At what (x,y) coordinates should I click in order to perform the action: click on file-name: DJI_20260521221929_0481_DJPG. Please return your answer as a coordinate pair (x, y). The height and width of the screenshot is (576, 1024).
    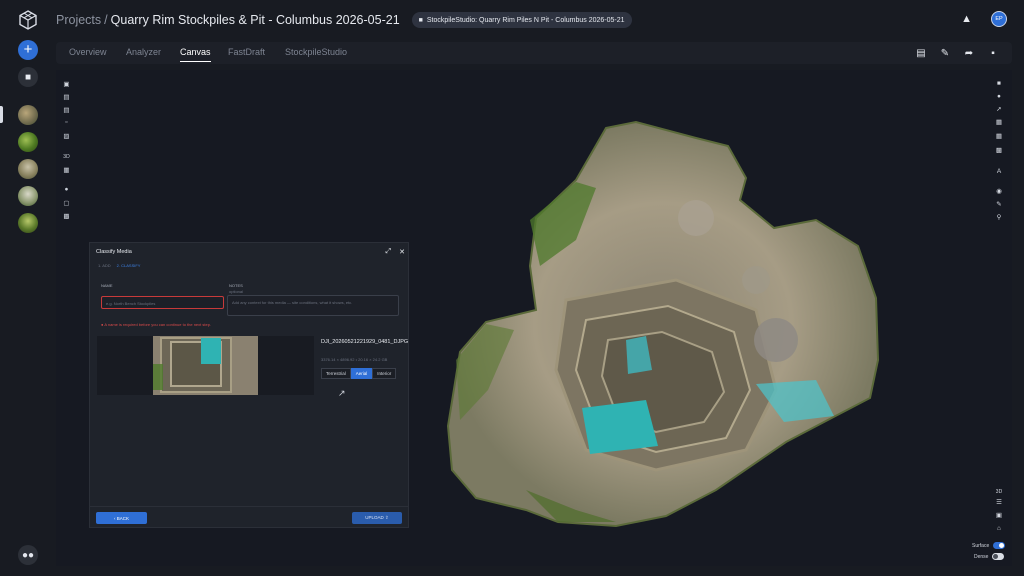
    Looking at the image, I should click on (365, 342).